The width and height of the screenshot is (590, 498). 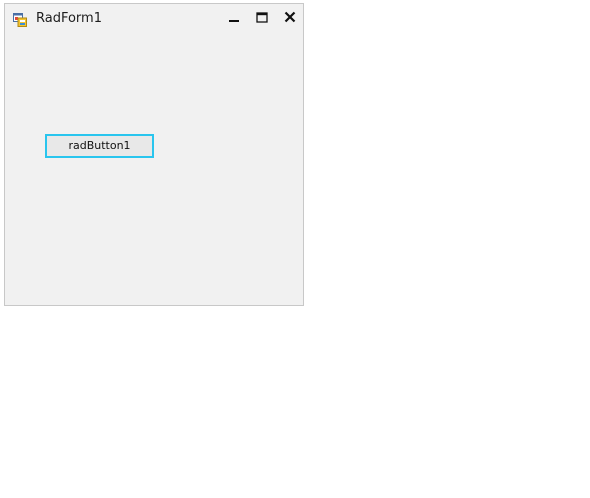 I want to click on rad-button-1: radButton1, so click(x=99, y=146).